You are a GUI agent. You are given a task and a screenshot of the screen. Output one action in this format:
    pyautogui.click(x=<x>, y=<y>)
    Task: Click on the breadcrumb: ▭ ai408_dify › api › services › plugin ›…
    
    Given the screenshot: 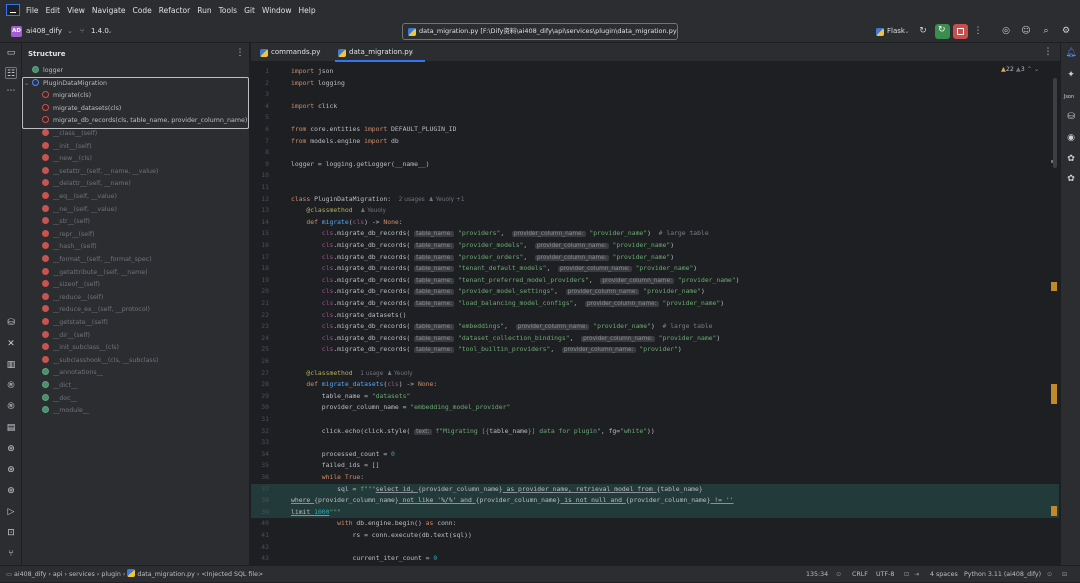 What is the action you would take?
    pyautogui.click(x=134, y=574)
    